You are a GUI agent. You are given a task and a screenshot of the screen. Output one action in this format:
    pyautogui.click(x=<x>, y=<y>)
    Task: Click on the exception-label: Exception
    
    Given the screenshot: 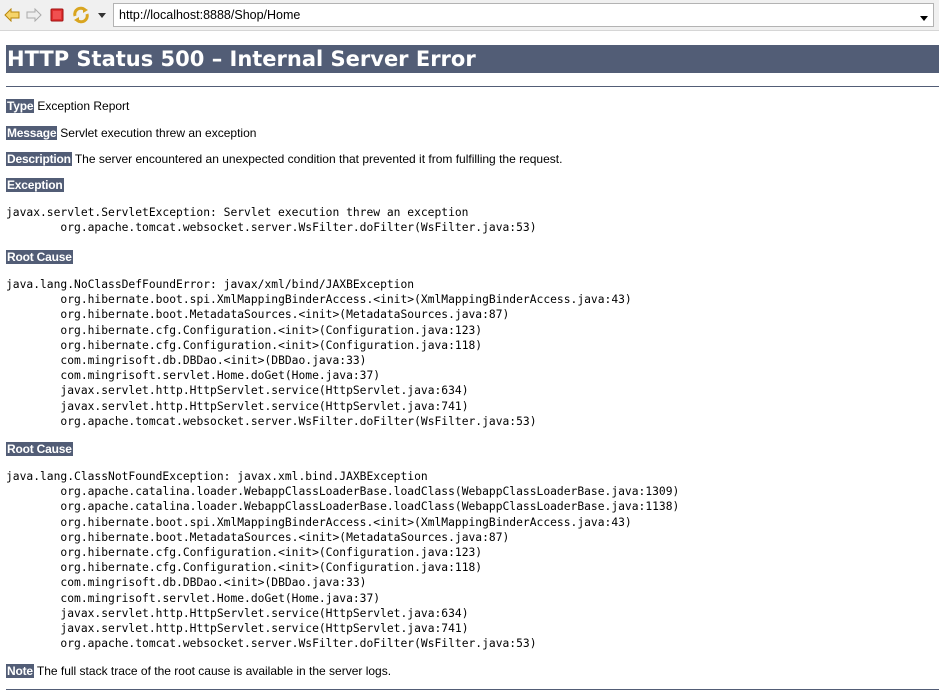 What is the action you would take?
    pyautogui.click(x=35, y=185)
    